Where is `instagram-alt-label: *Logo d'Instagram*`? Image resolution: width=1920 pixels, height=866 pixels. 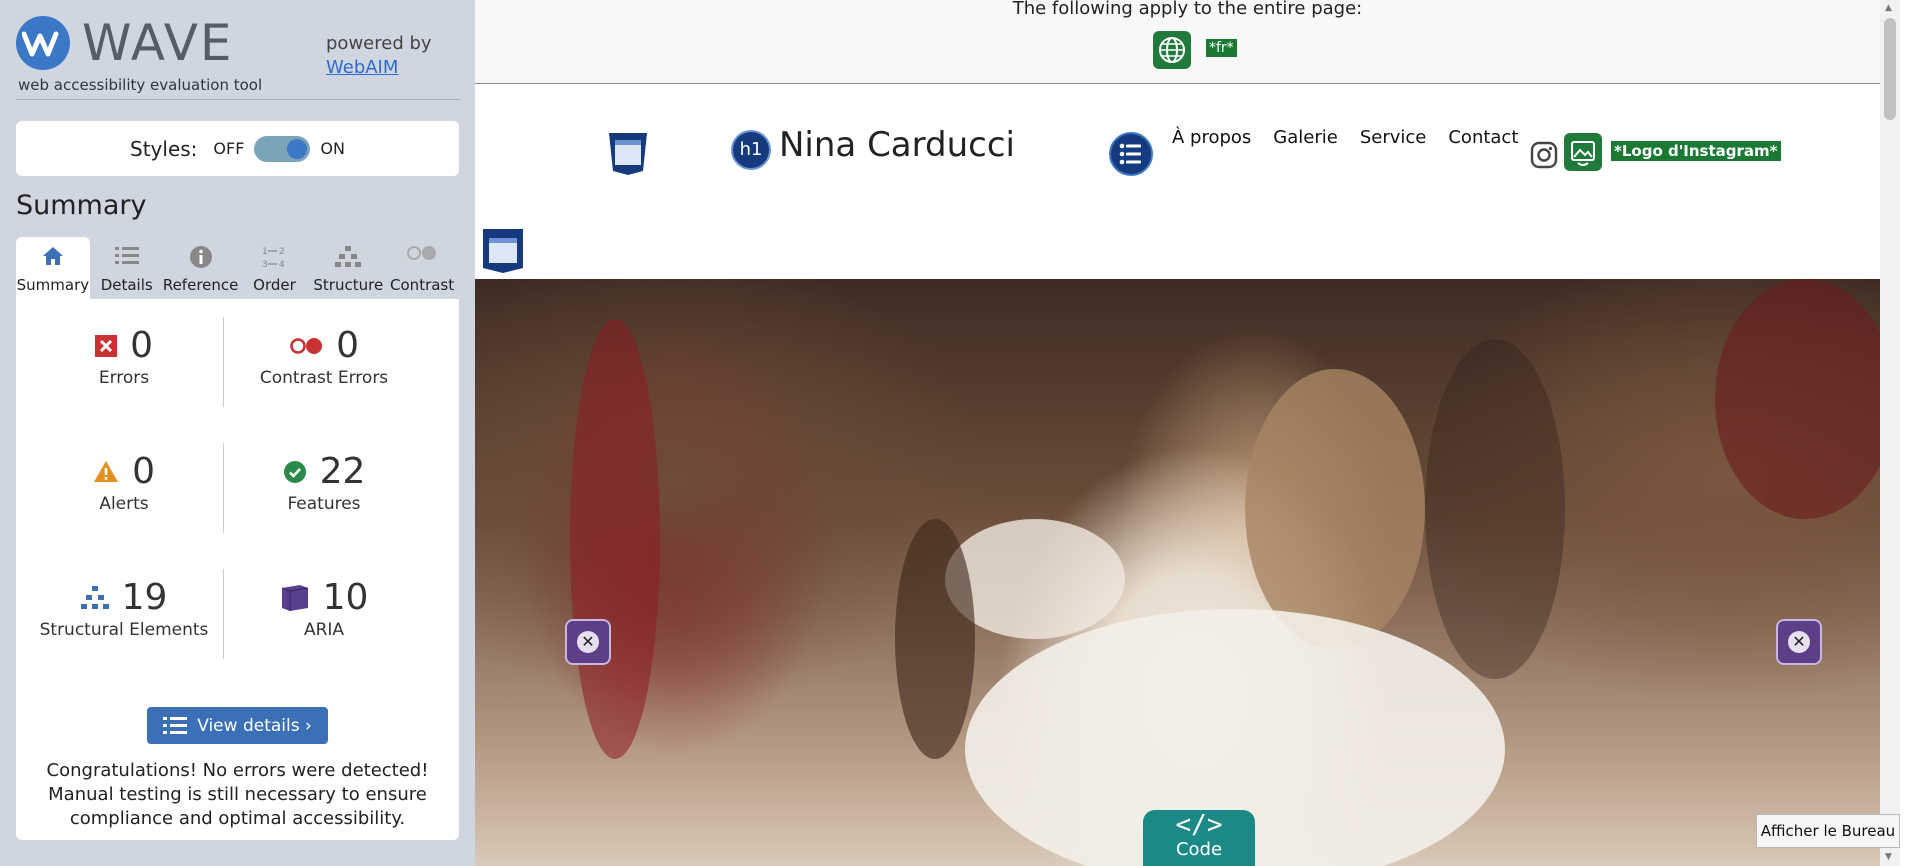 instagram-alt-label: *Logo d'Instagram* is located at coordinates (1696, 151).